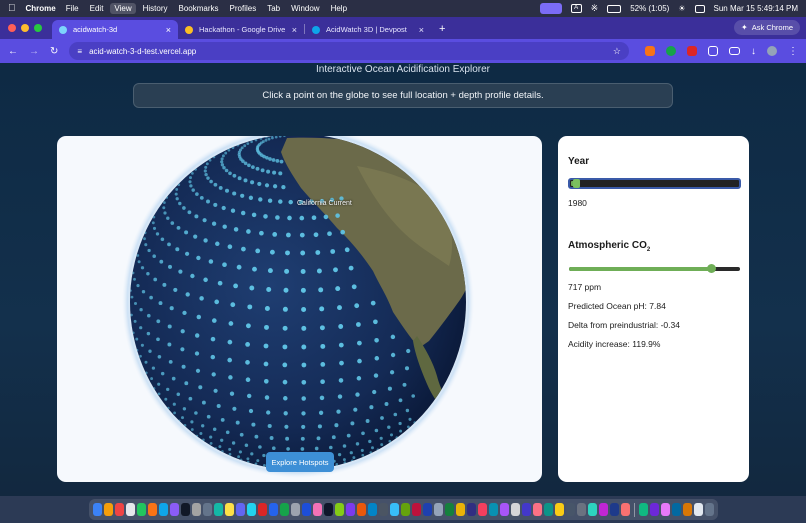 This screenshot has height=523, width=806. I want to click on menu-tab: Tab, so click(273, 8).